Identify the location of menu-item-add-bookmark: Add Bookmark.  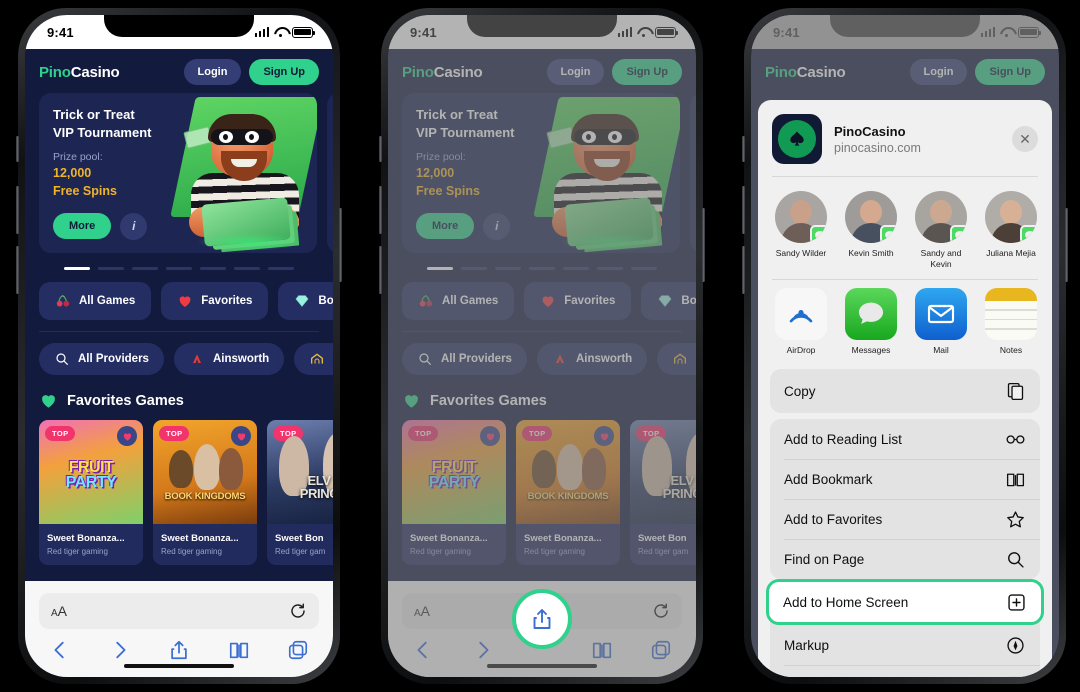
(905, 479).